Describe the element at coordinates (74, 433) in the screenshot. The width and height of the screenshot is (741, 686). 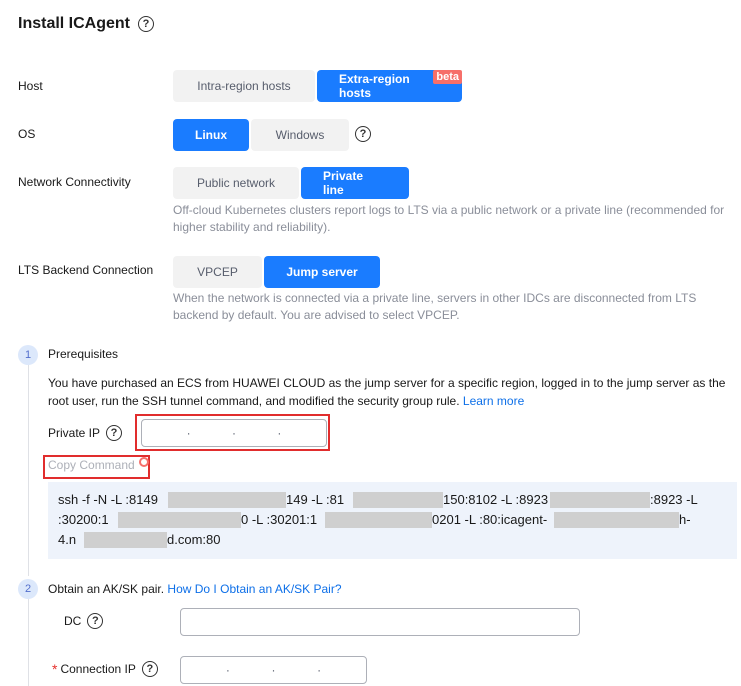
I see `private-ip-label-text: Private IP` at that location.